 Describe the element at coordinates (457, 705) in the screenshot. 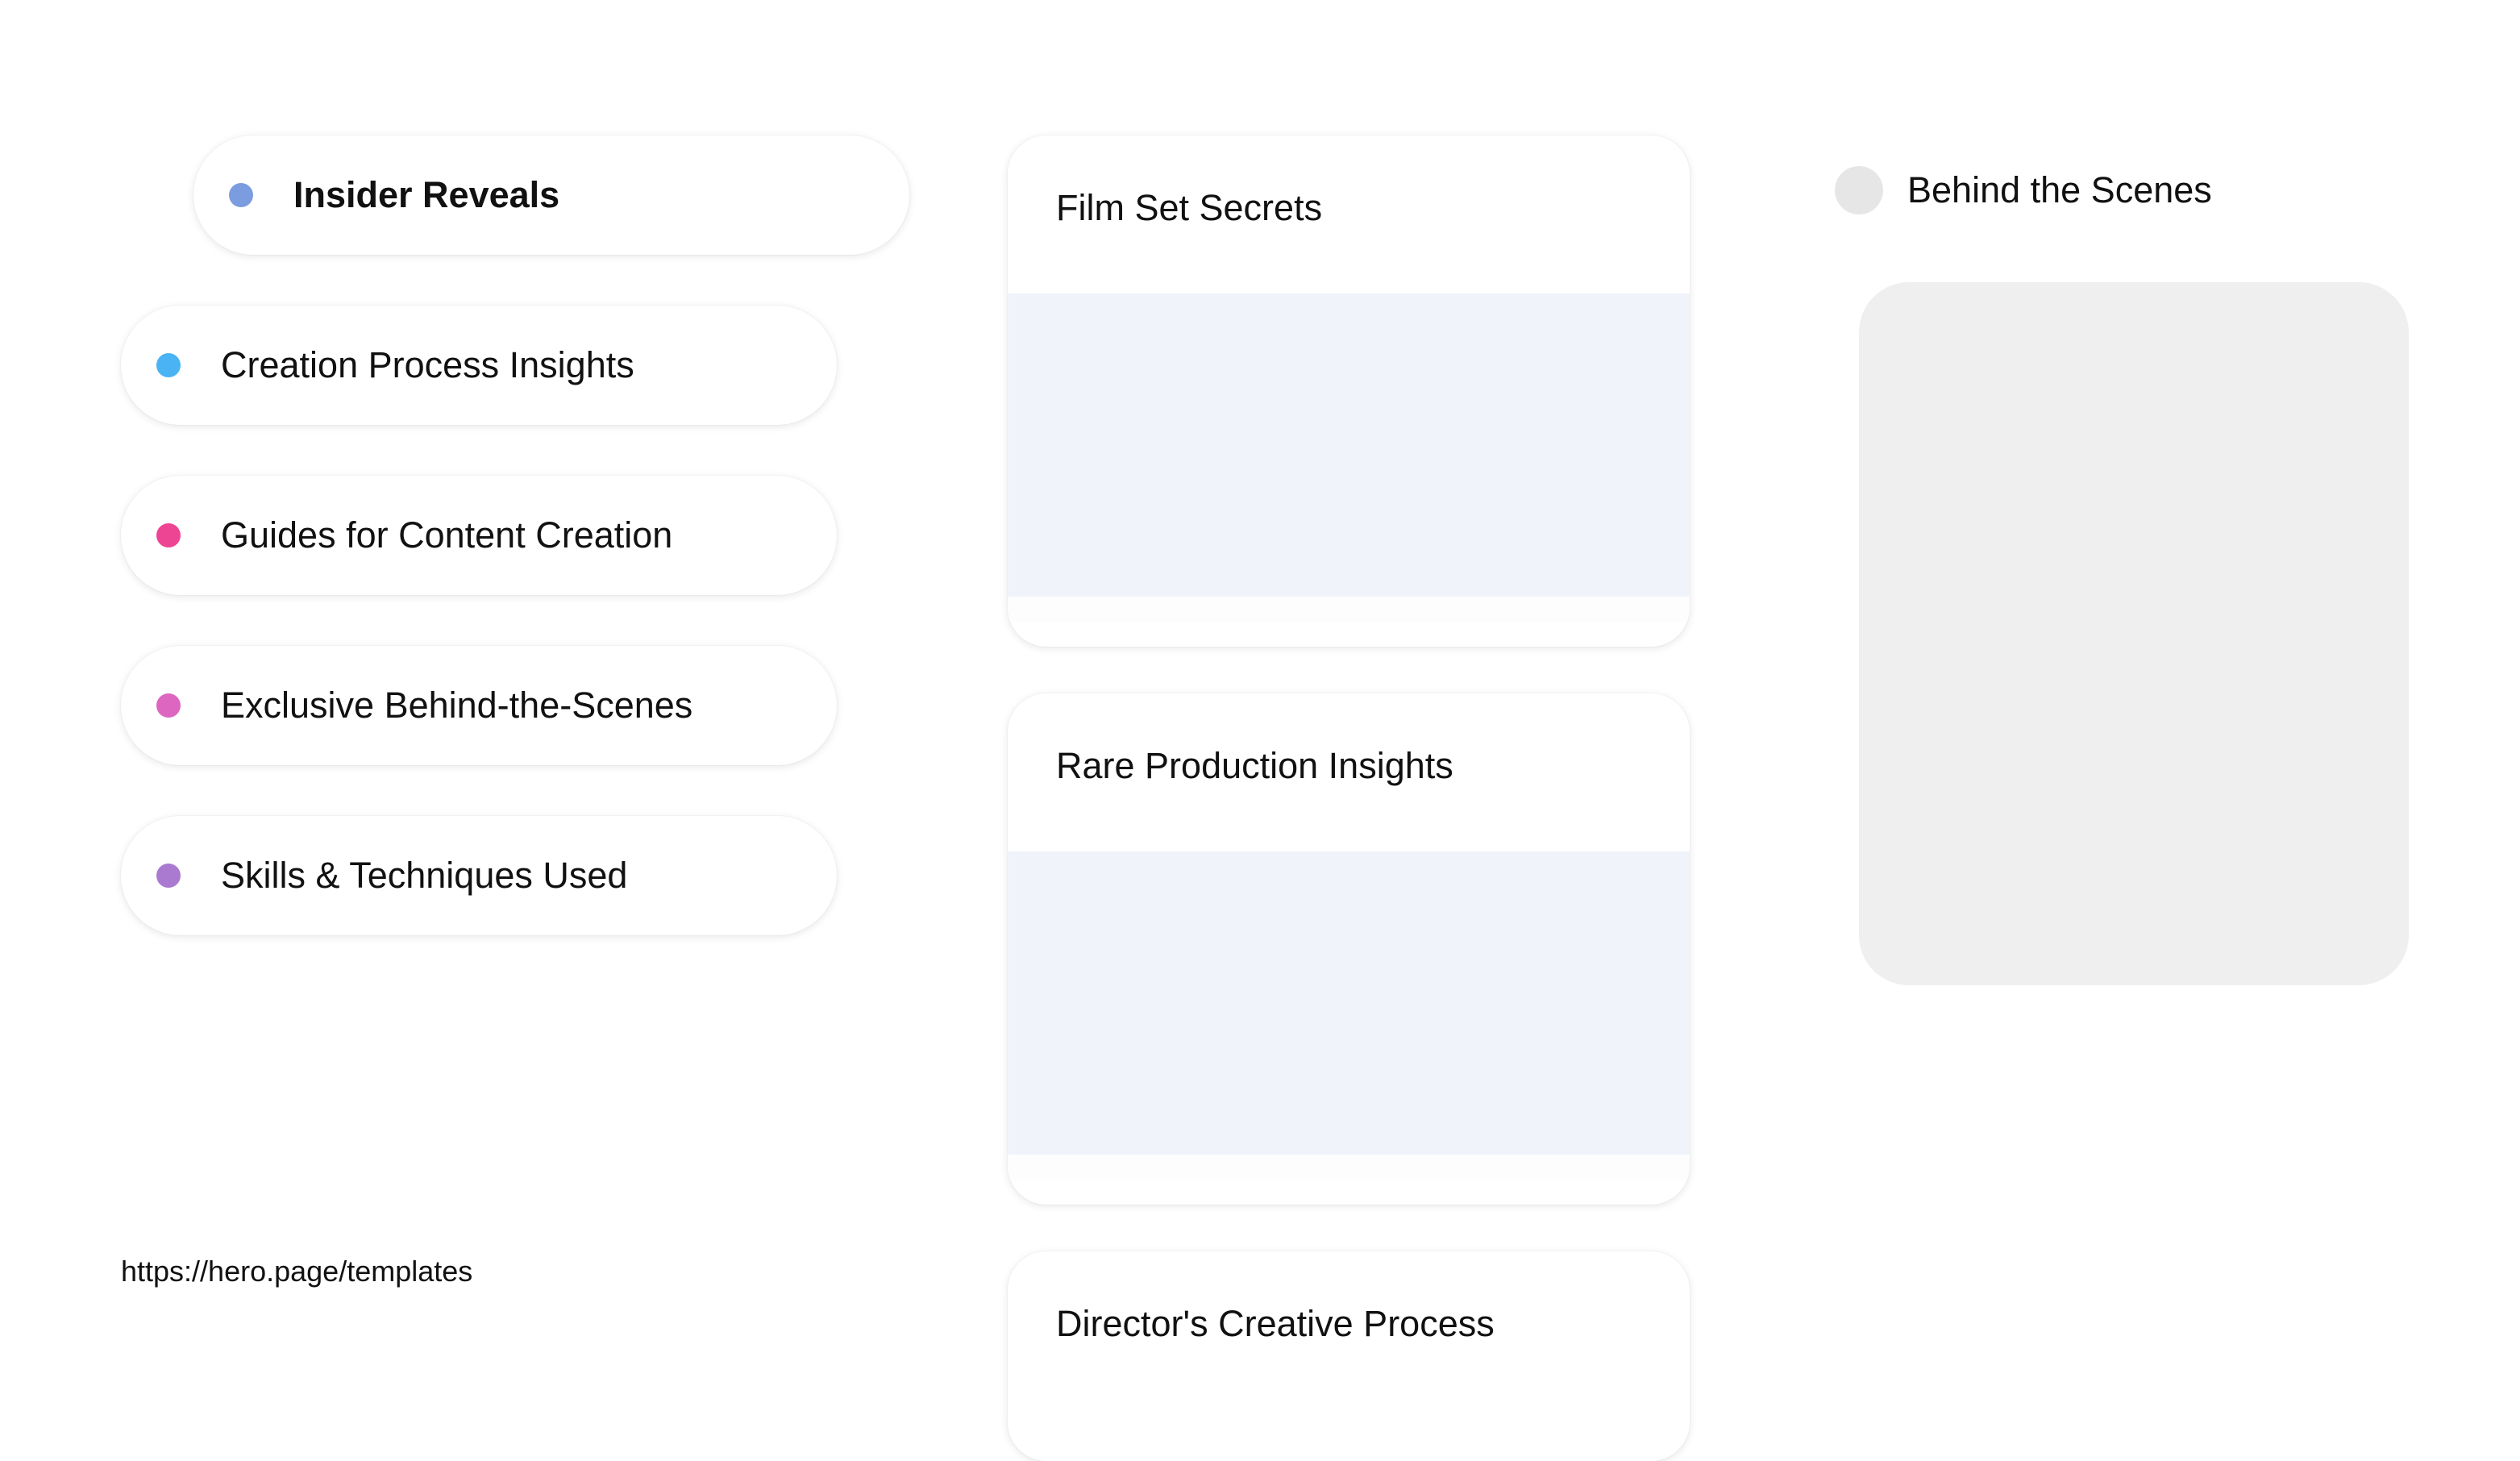

I see `menu-item-label: Exclusive Behind-the-Scenes` at that location.